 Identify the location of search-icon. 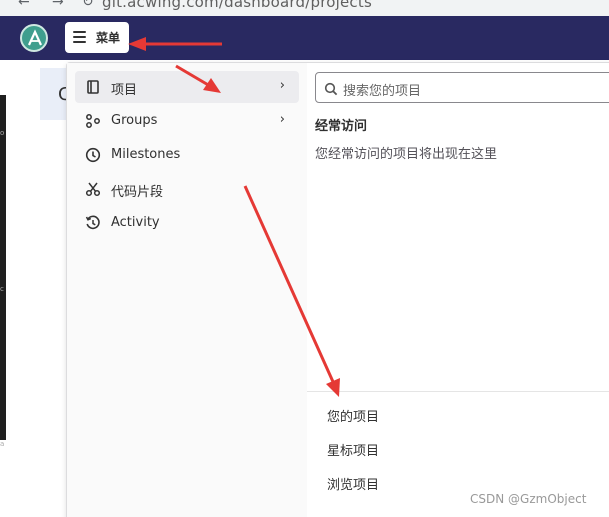
(331, 90).